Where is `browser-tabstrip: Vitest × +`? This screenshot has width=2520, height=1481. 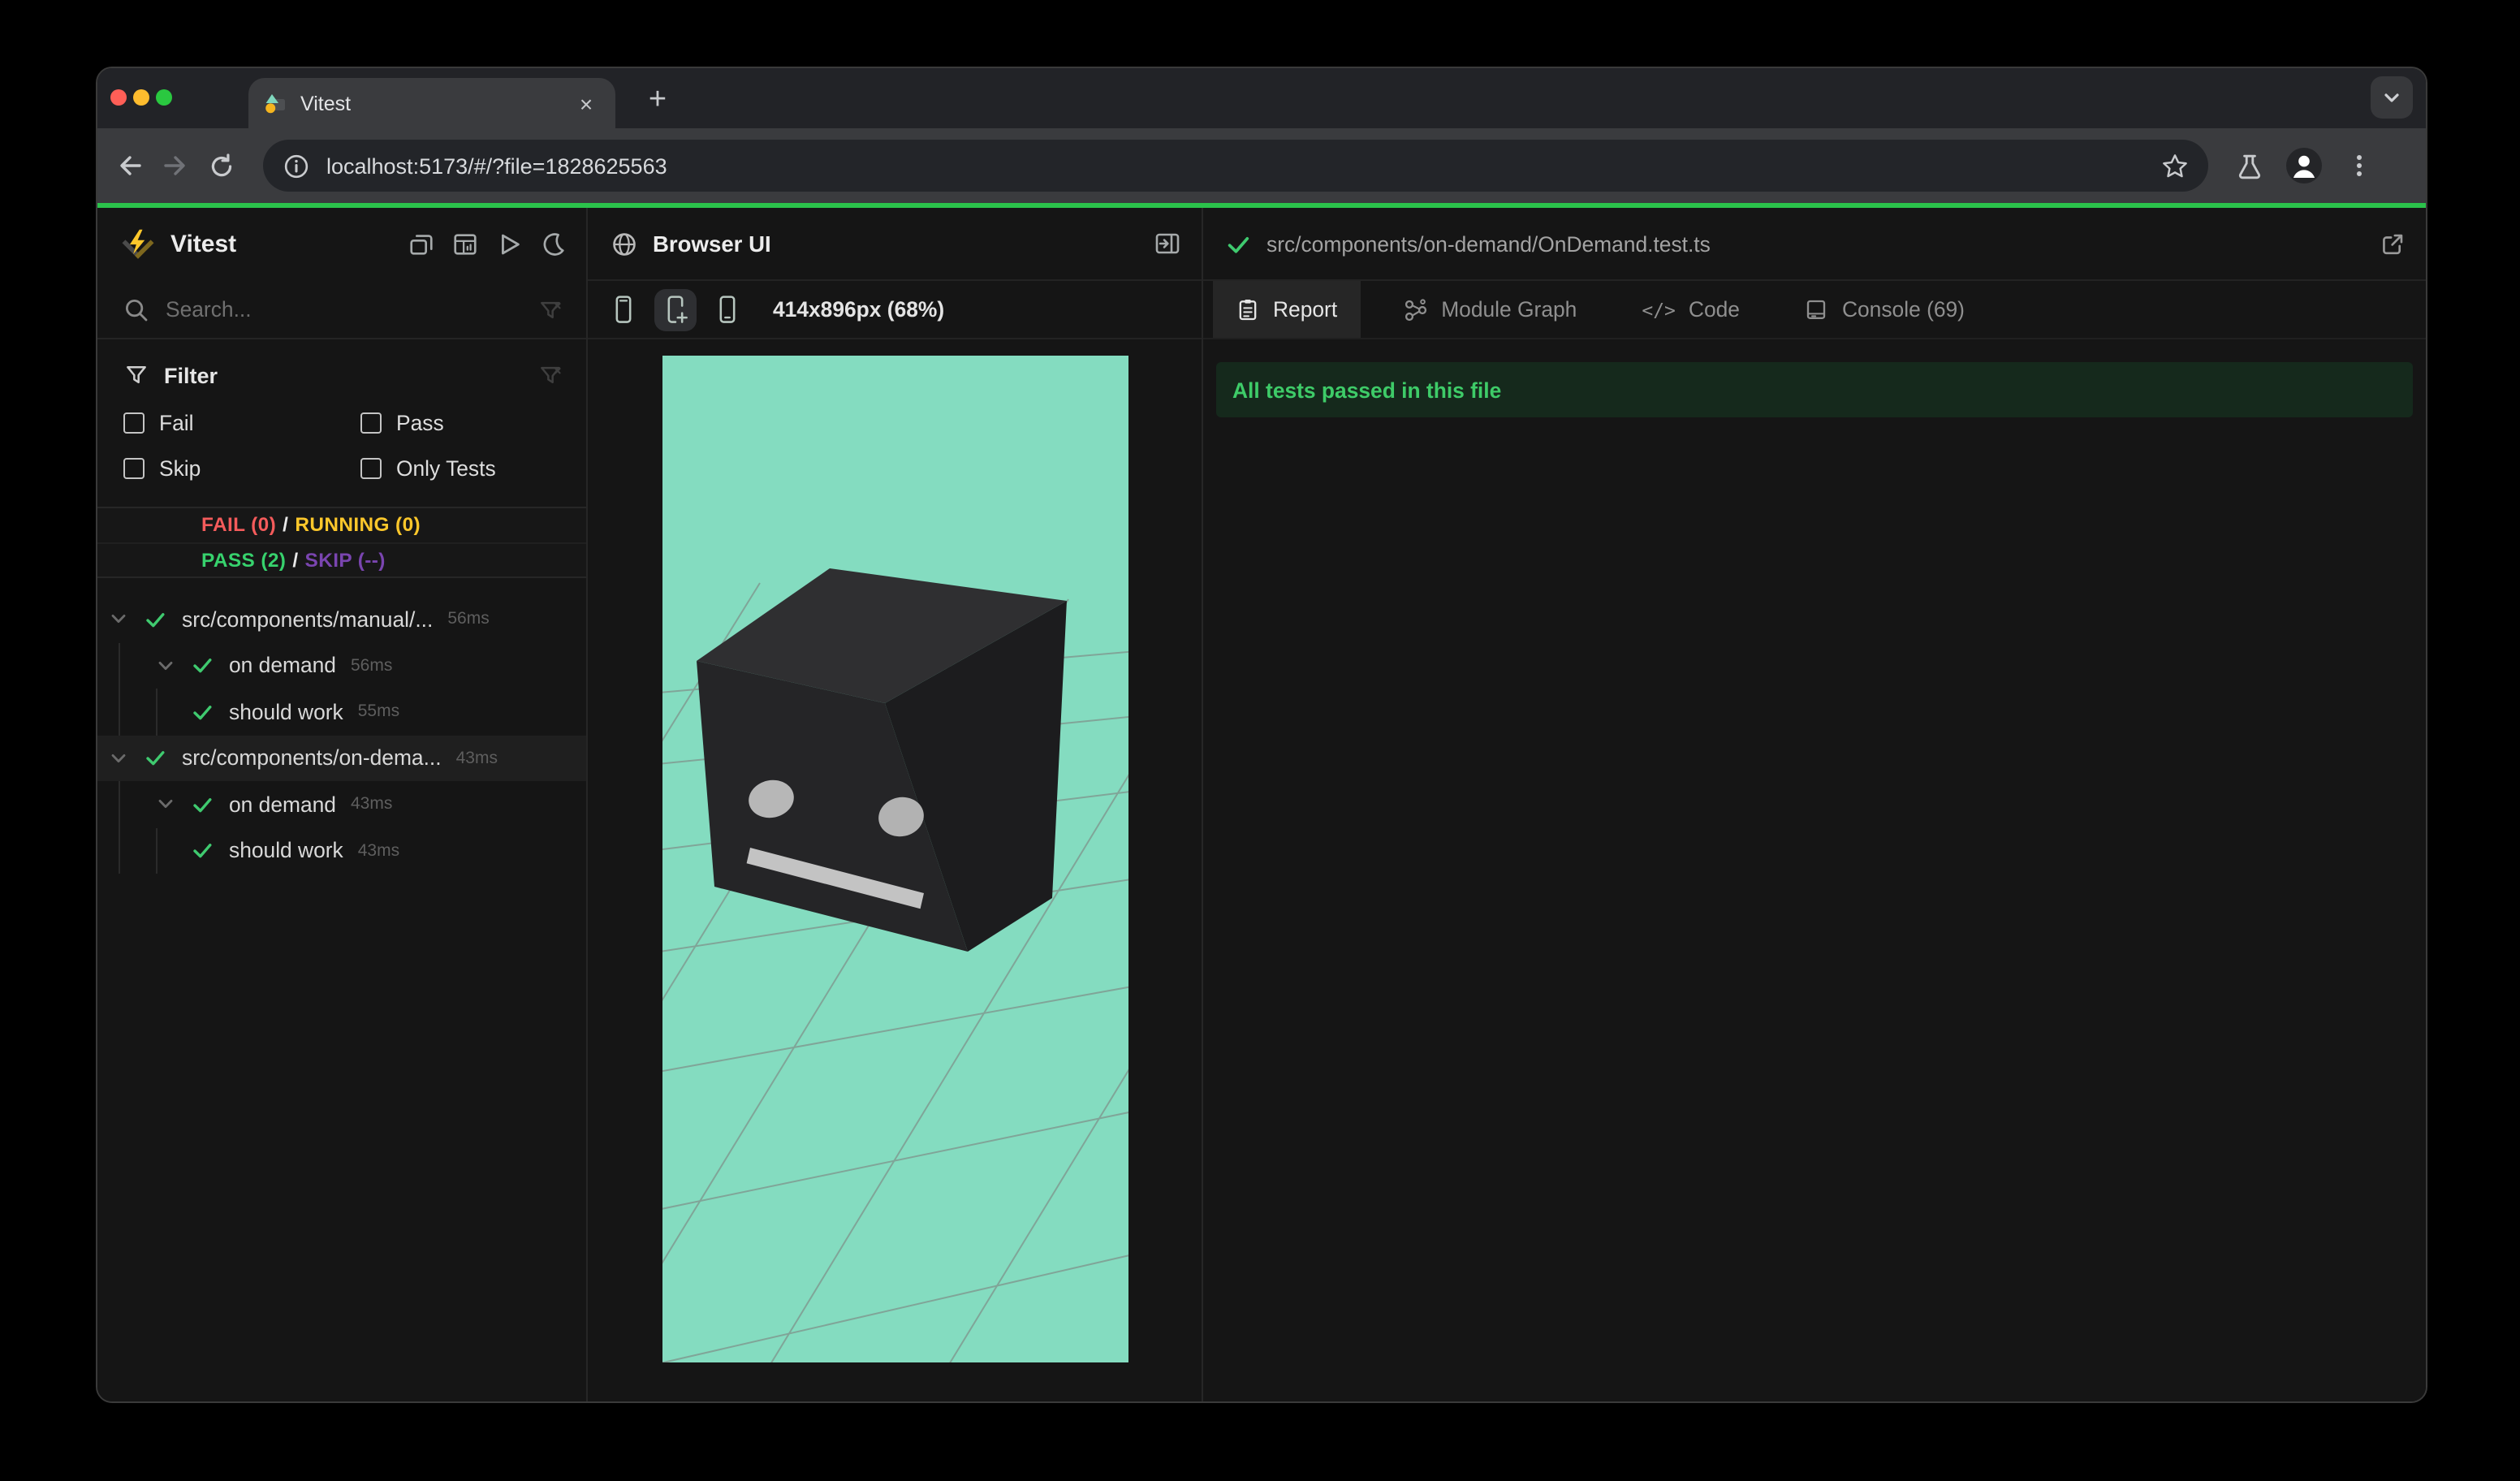
browser-tabstrip: Vitest × + is located at coordinates (1262, 98).